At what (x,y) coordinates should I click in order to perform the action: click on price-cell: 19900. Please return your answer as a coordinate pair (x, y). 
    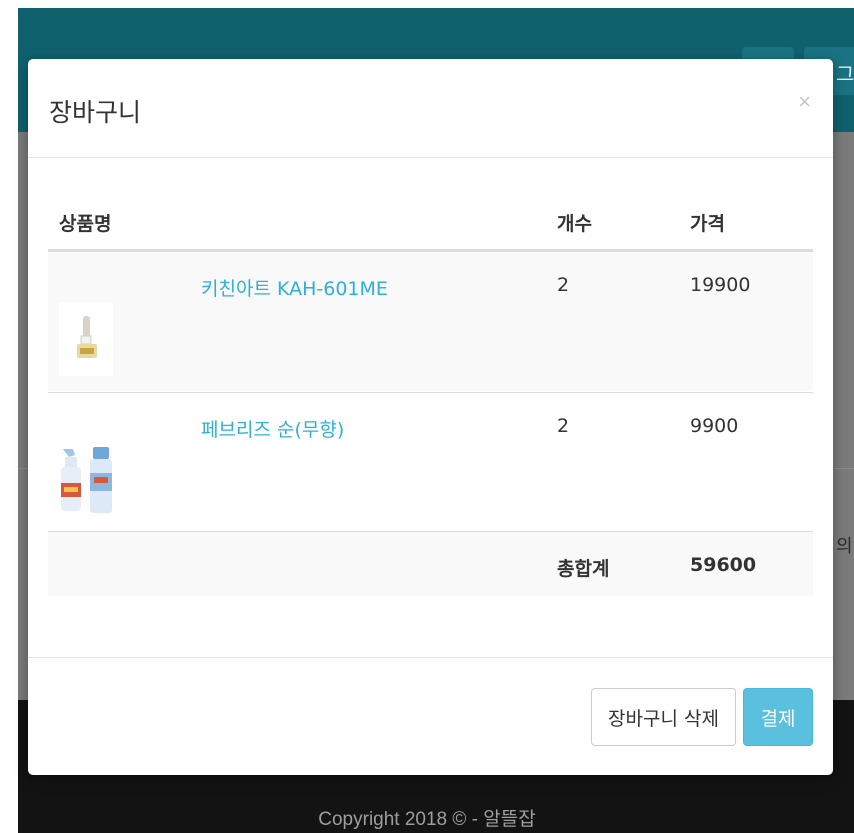
    Looking at the image, I should click on (720, 285).